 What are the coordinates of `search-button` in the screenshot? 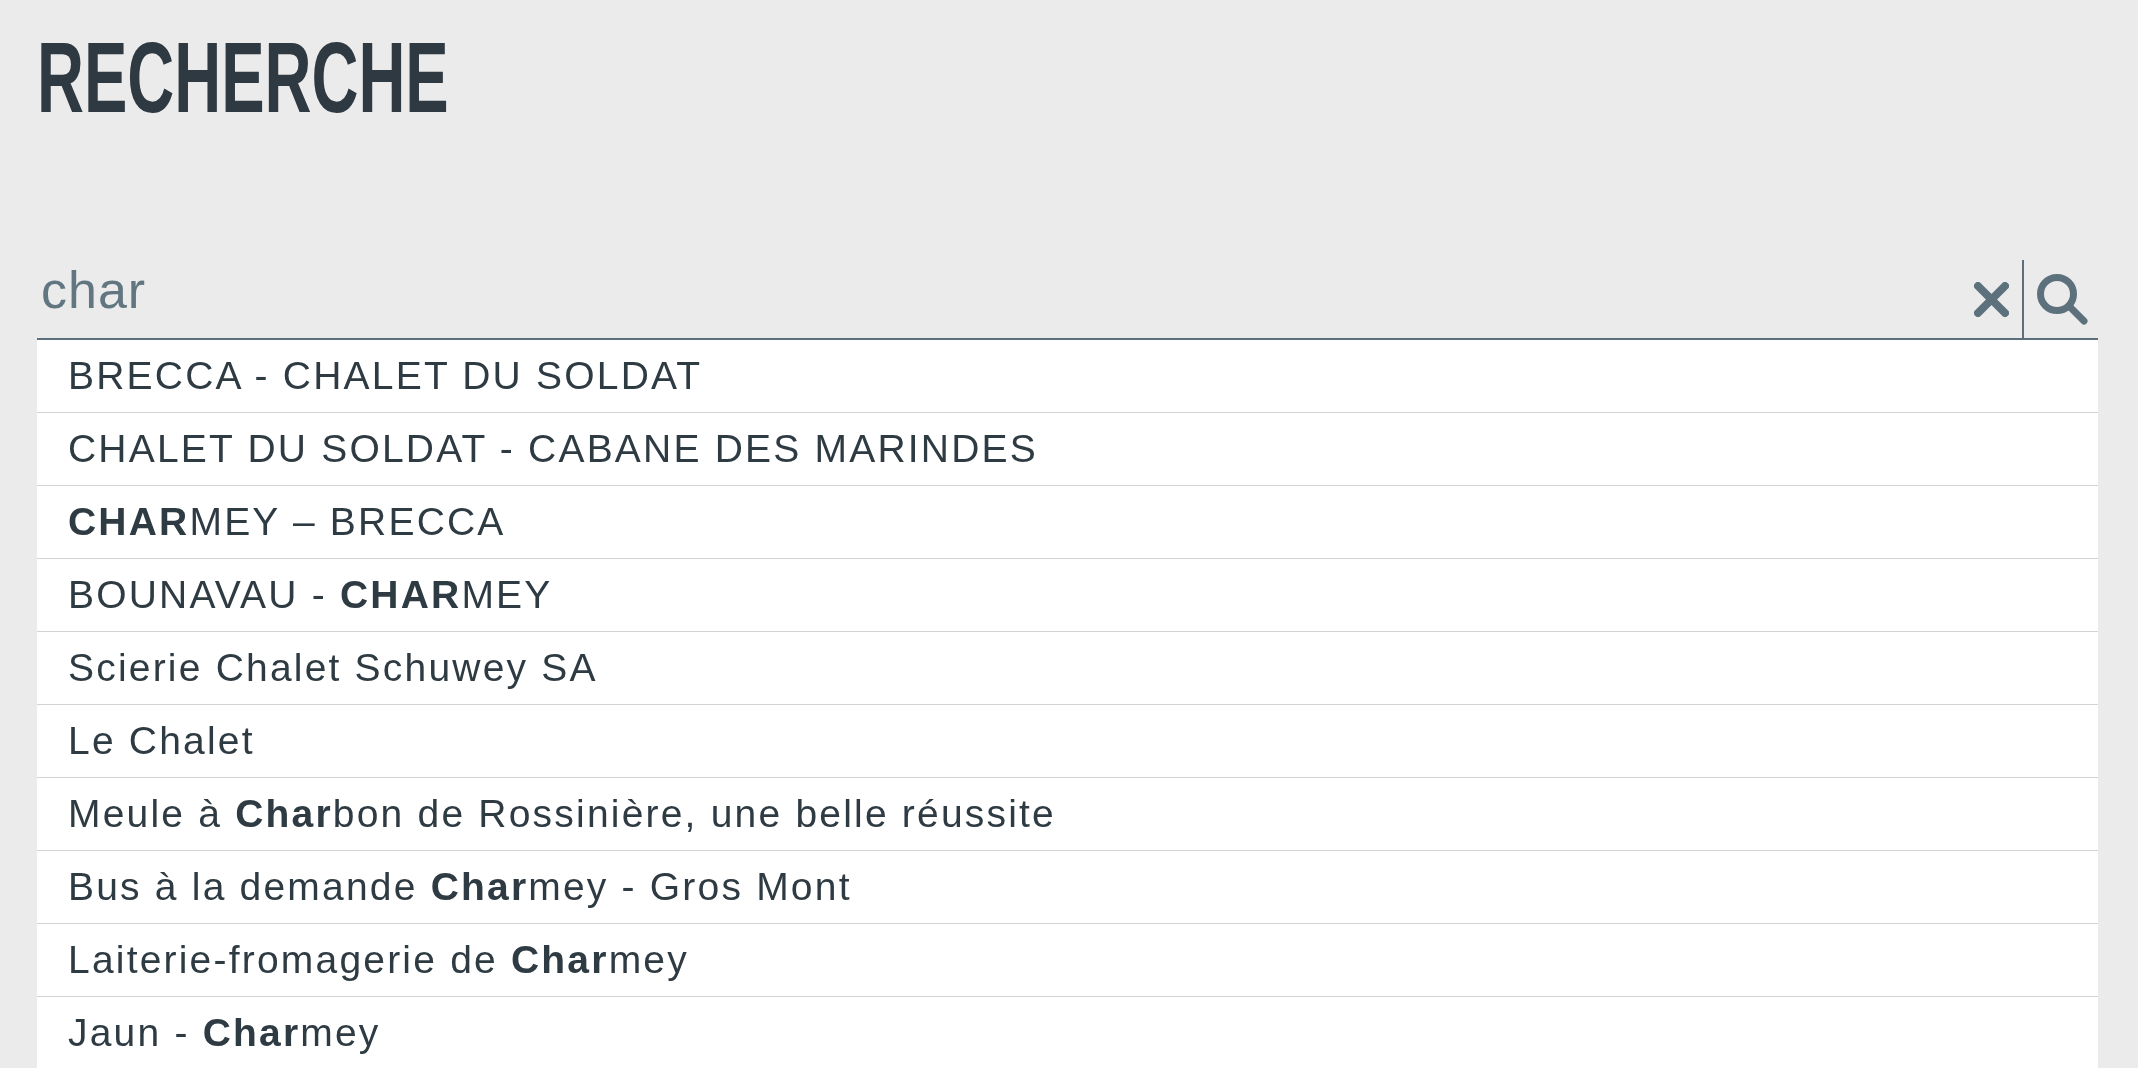 It's located at (2062, 299).